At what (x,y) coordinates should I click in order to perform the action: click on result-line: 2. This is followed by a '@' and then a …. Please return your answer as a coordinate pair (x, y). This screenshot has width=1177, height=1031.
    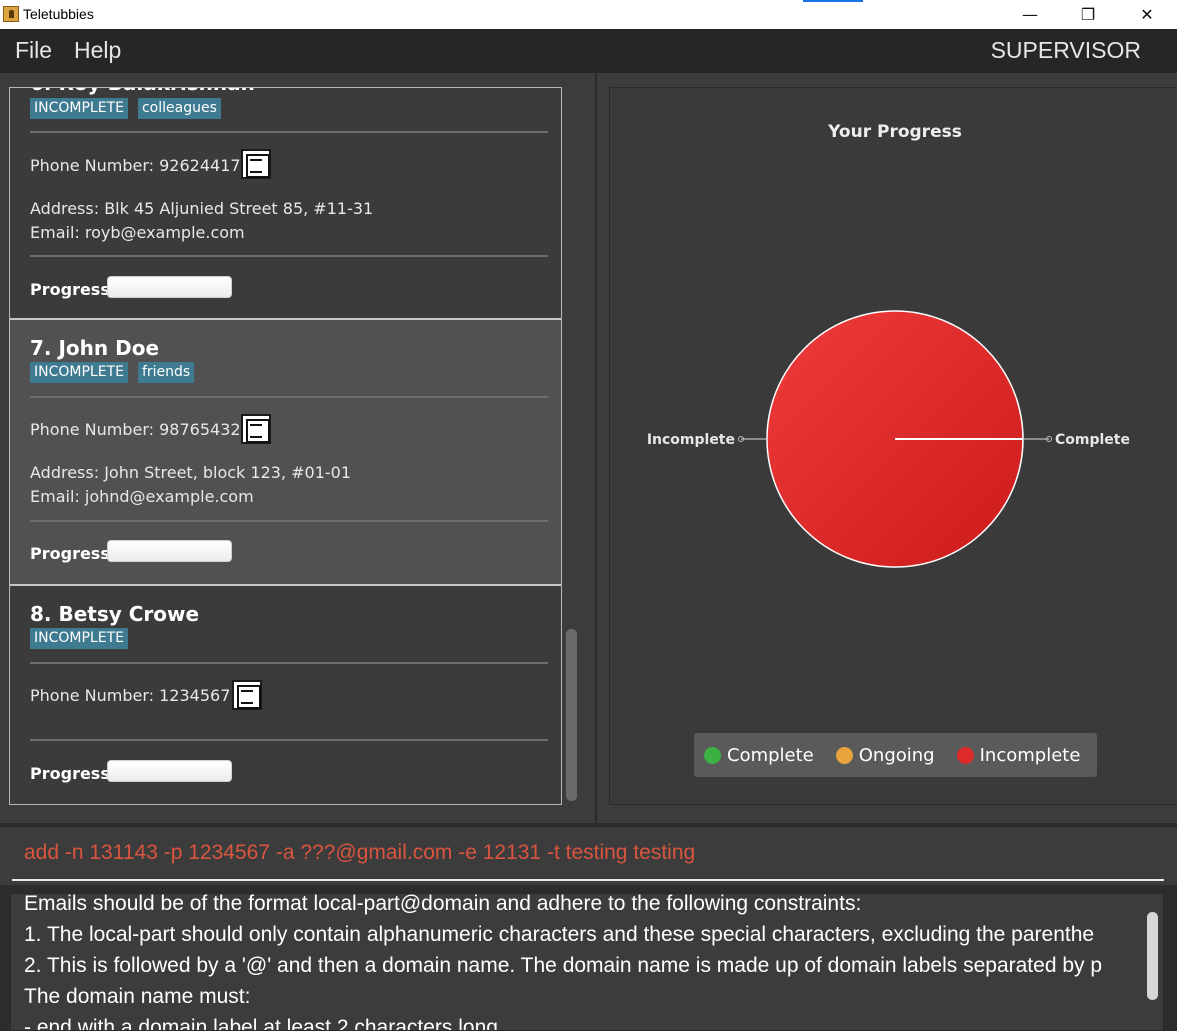
    Looking at the image, I should click on (563, 965).